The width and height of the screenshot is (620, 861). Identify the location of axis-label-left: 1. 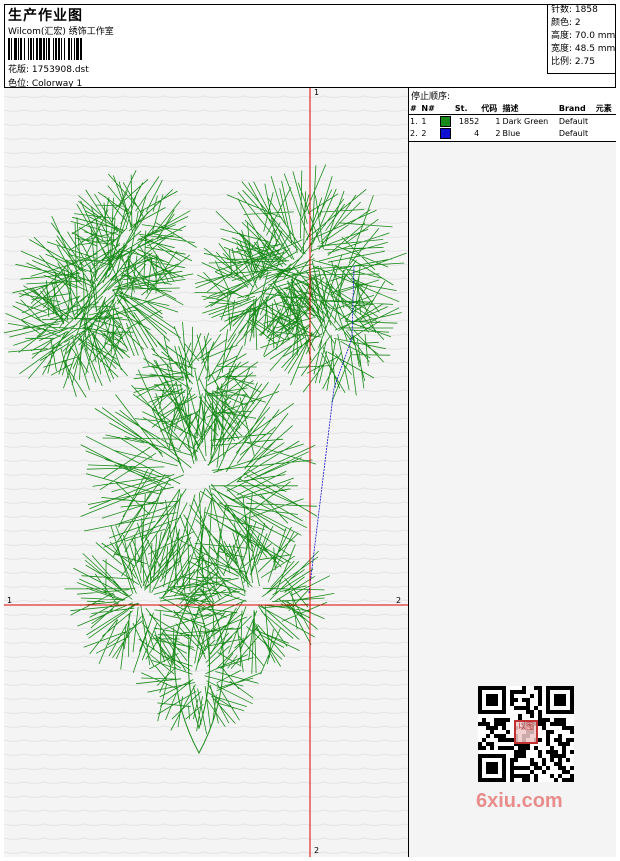
(10, 600).